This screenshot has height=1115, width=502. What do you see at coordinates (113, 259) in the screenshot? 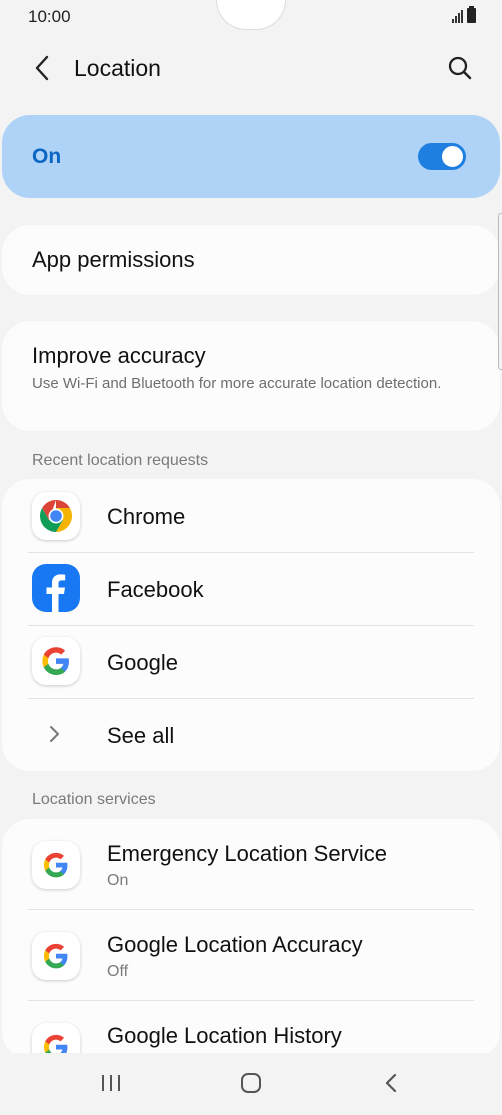
I see `app-permissions-label: App permissions` at bounding box center [113, 259].